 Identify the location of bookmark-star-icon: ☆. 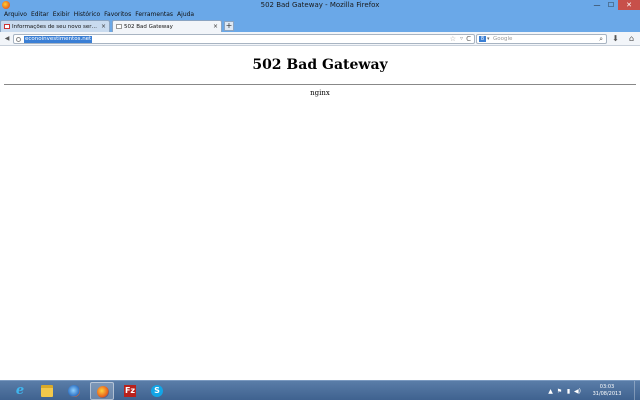
(453, 39).